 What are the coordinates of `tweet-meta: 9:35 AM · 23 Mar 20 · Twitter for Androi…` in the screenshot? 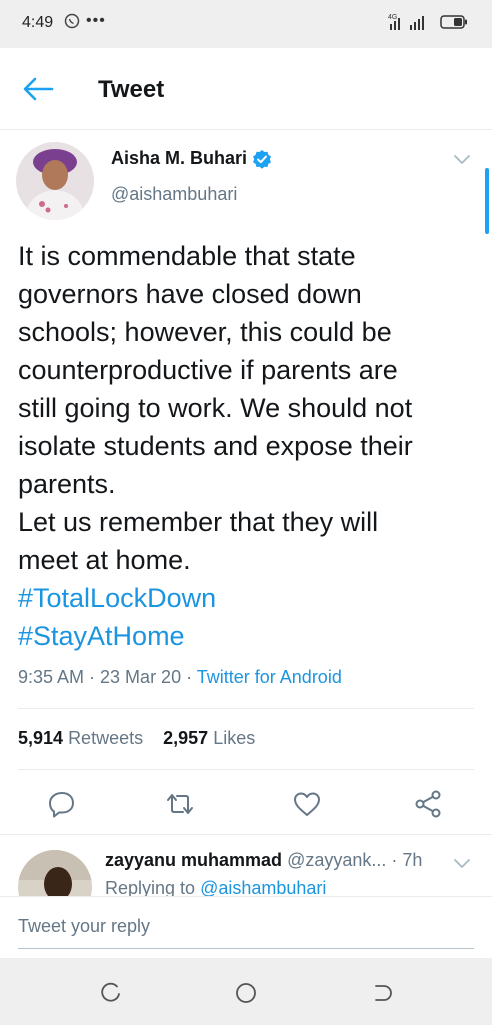 It's located at (180, 677).